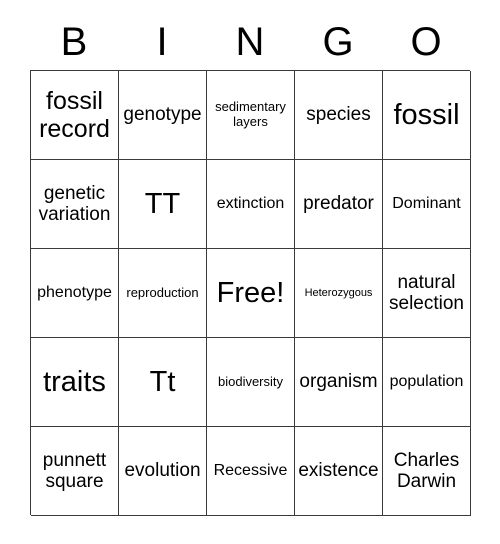 The image size is (500, 544). I want to click on bingo-cell-text: genotype, so click(162, 115).